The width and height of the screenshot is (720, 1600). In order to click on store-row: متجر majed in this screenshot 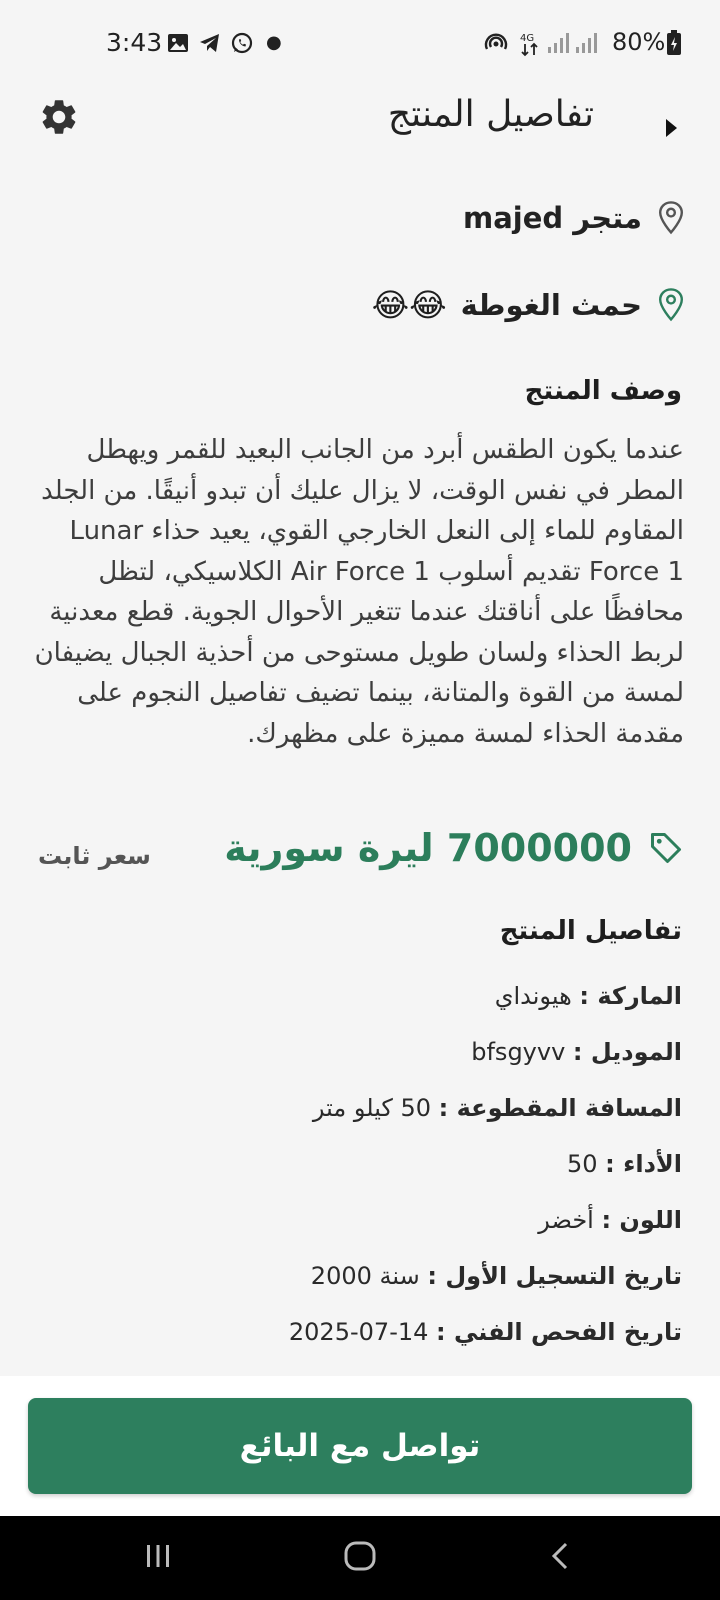, I will do `click(574, 218)`.